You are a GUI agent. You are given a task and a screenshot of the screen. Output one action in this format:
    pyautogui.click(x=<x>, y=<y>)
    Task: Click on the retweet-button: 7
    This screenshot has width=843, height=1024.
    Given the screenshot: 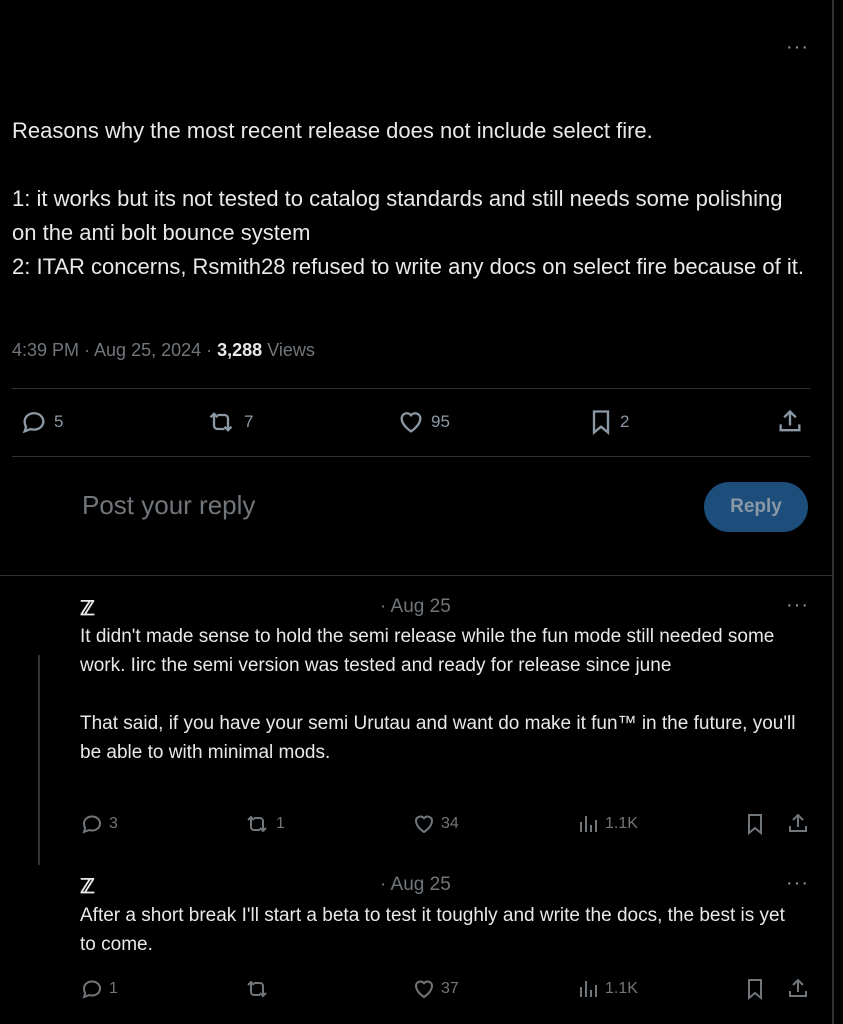 What is the action you would take?
    pyautogui.click(x=228, y=422)
    